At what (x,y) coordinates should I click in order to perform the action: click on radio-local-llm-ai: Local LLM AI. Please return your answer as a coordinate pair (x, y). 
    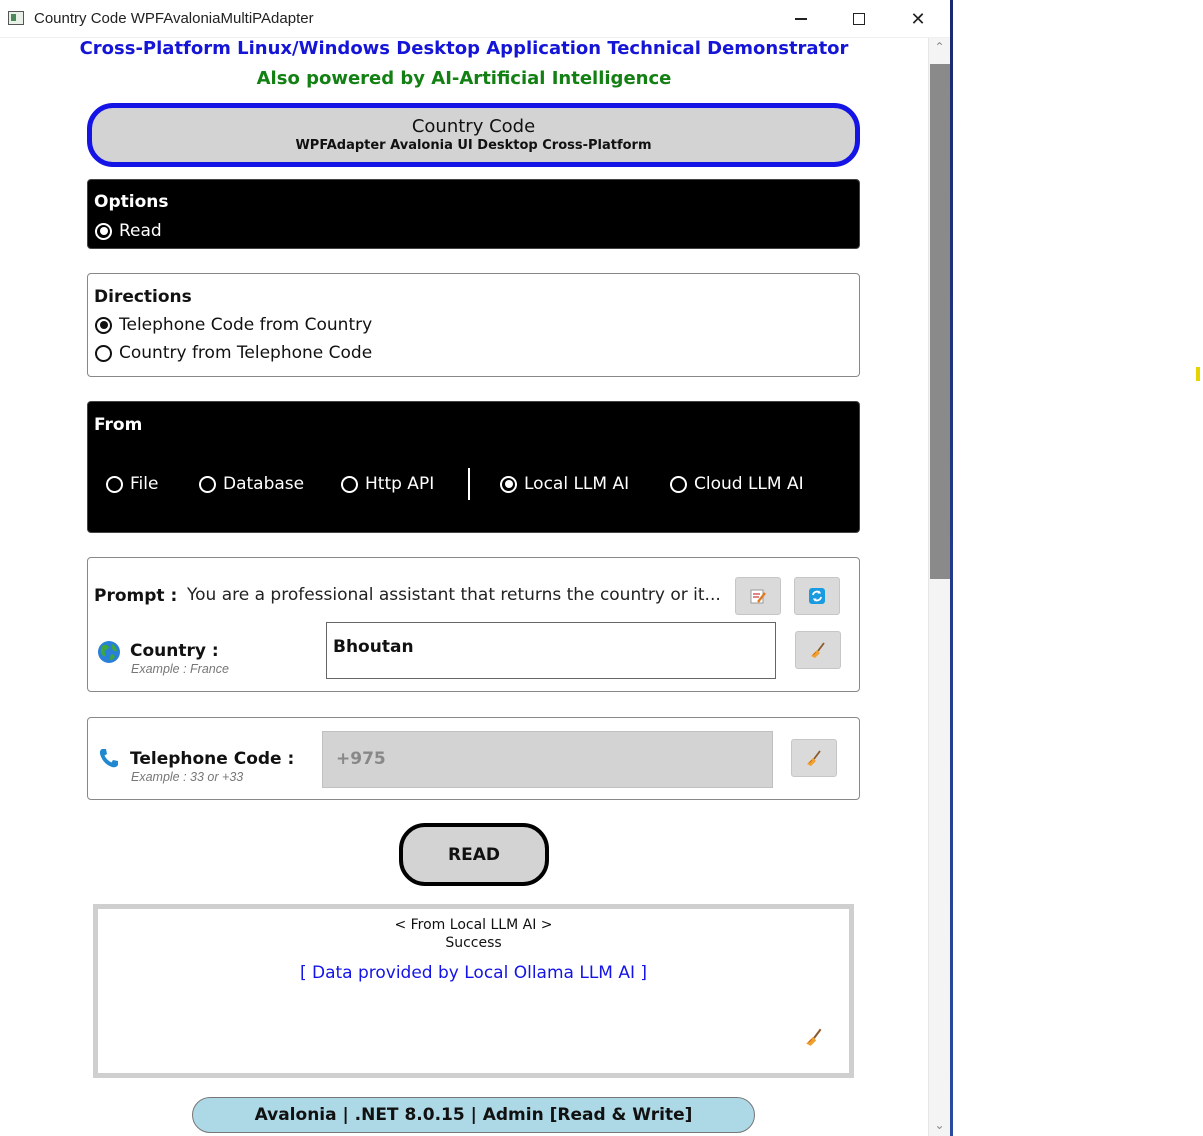
    Looking at the image, I should click on (564, 484).